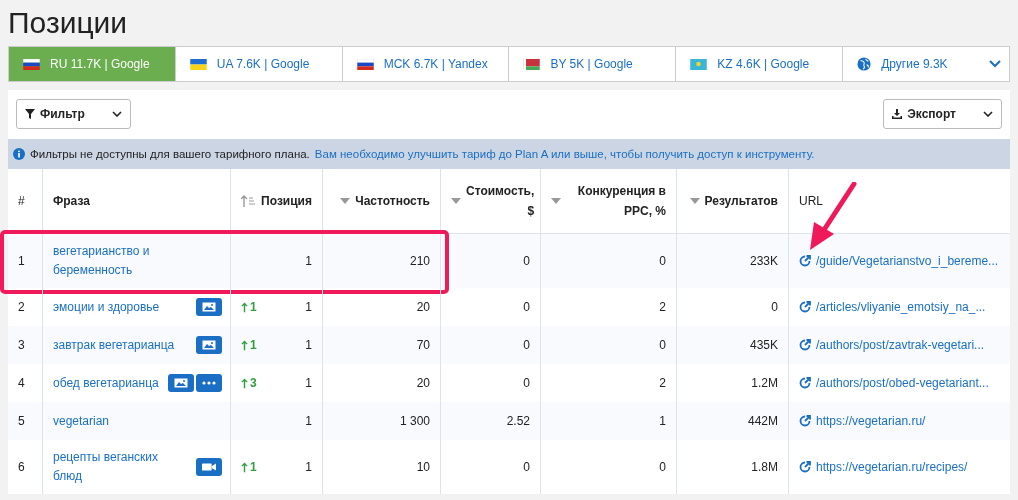 The image size is (1018, 500). Describe the element at coordinates (392, 201) in the screenshot. I see `column-header: Частотность` at that location.